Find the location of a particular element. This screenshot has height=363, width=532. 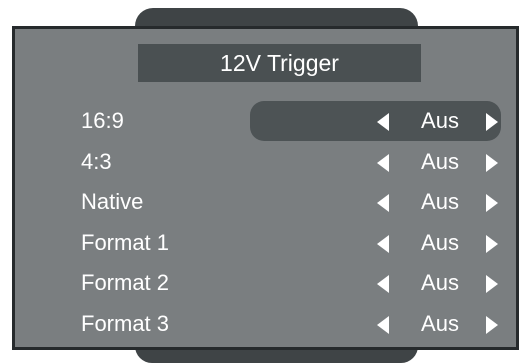

menu-row-16-9: 16:9 Aus is located at coordinates (265, 121).